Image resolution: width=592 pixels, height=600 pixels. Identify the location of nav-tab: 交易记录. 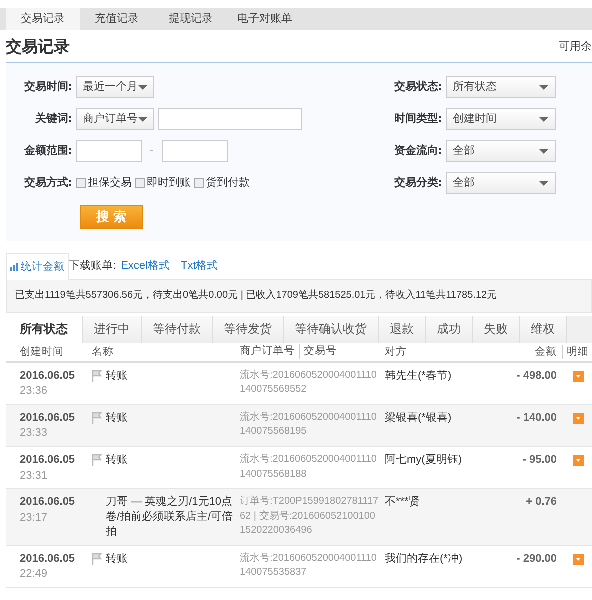
(43, 19).